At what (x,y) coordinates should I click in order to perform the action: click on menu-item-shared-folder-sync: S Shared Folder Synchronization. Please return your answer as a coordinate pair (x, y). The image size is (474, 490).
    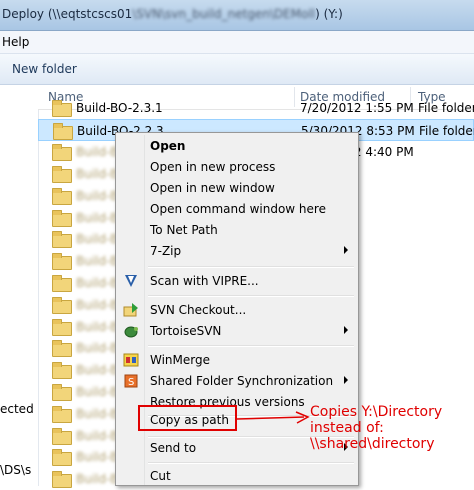
    Looking at the image, I should click on (237, 381).